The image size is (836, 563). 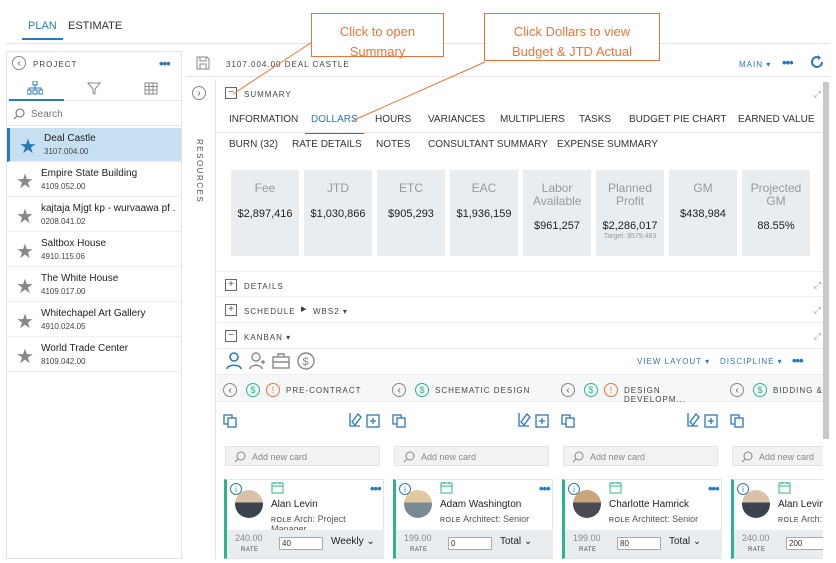 I want to click on callout-summary: Click to open Summary, so click(x=377, y=36).